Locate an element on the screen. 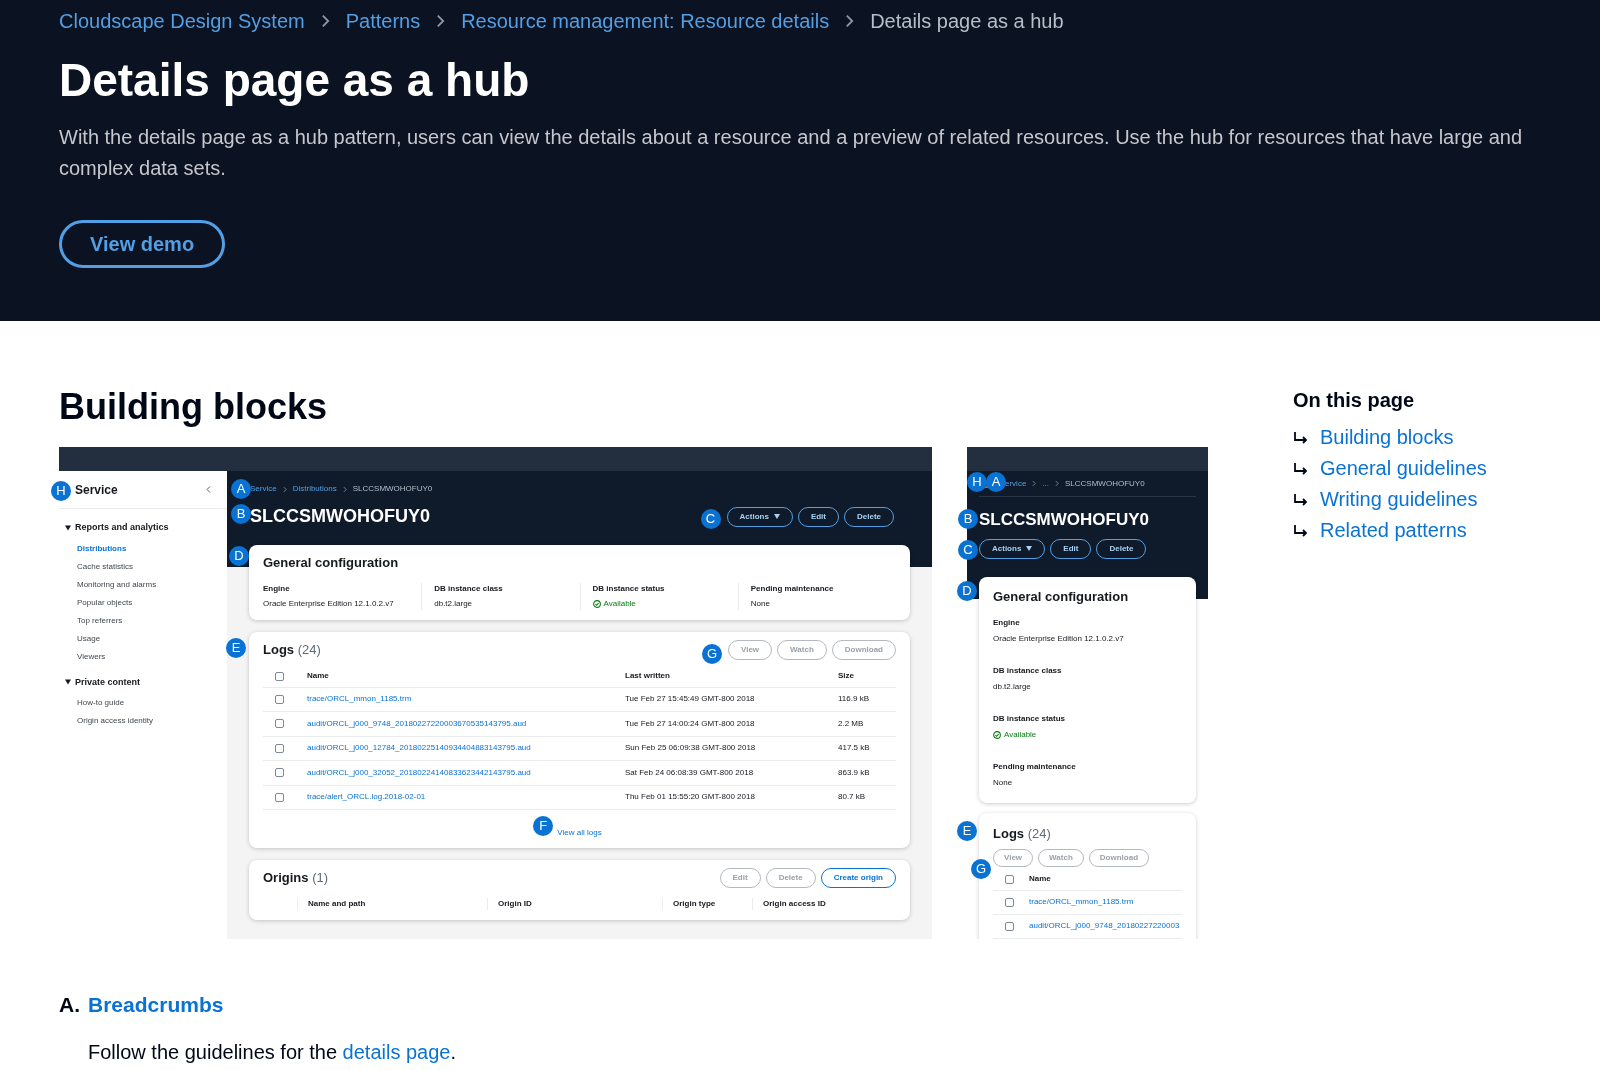  column-header: Last written is located at coordinates (647, 676).